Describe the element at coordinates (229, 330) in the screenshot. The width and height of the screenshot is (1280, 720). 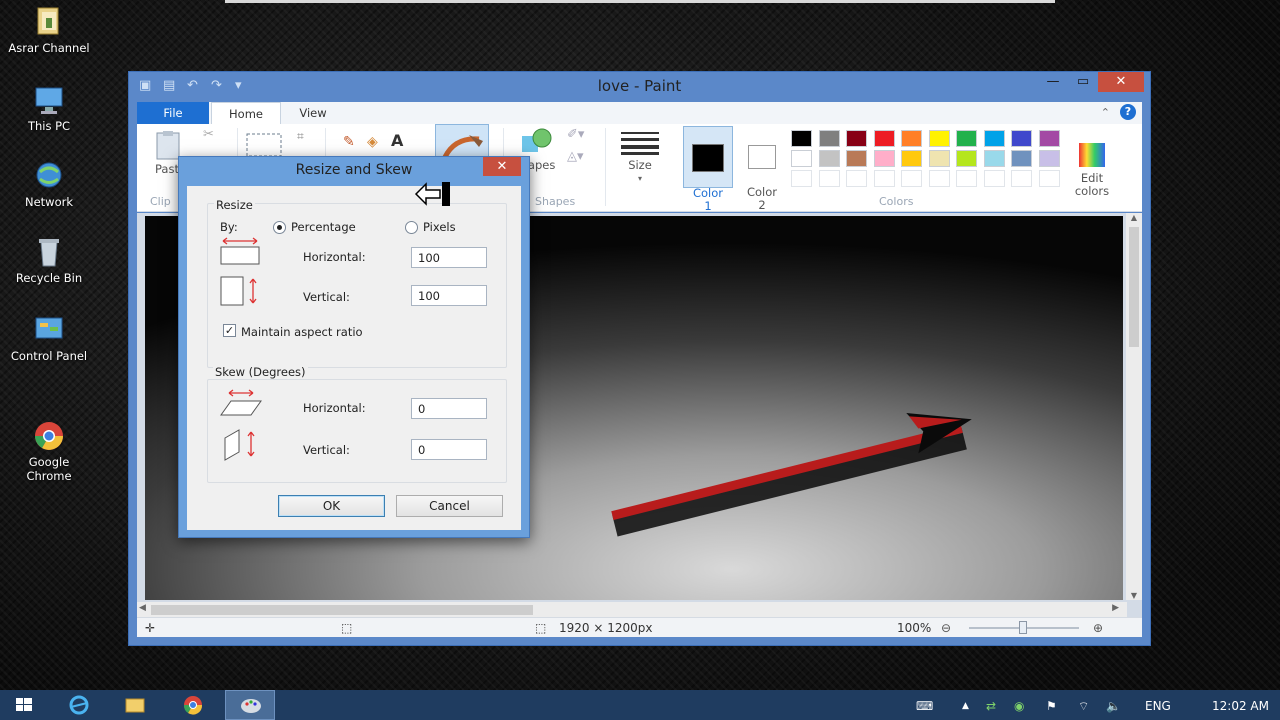
I see `maintain-aspect-checkbox: ✓` at that location.